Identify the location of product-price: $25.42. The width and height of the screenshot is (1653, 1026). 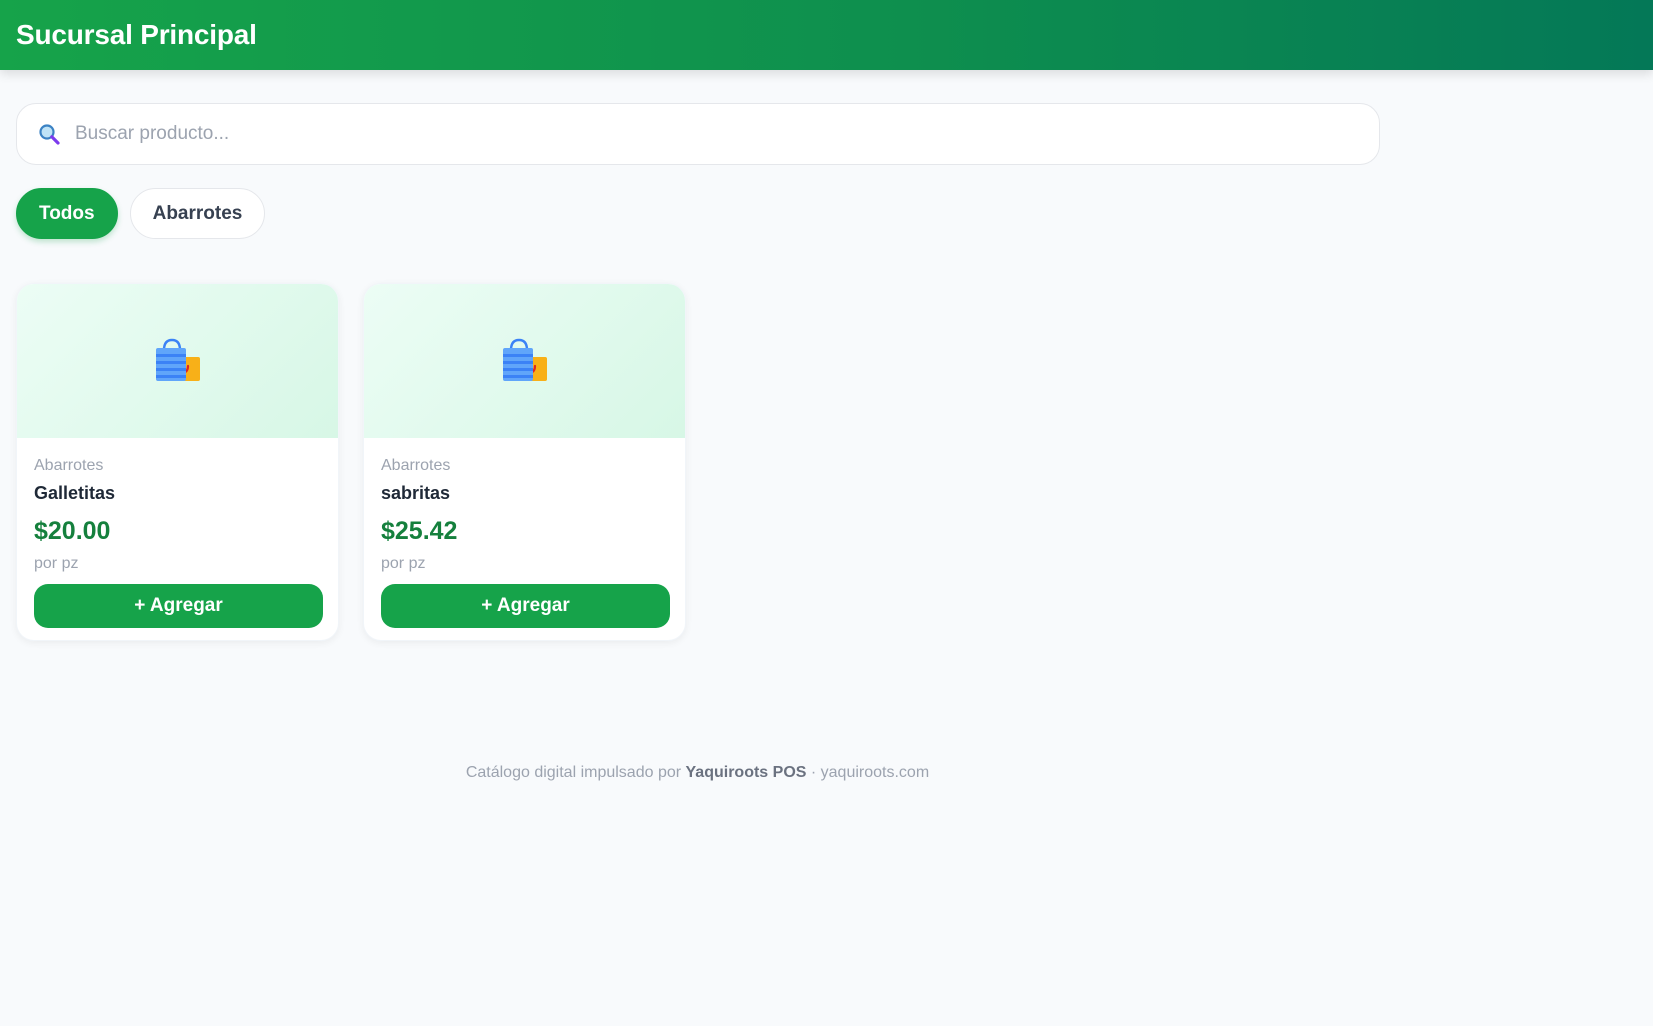
(419, 531).